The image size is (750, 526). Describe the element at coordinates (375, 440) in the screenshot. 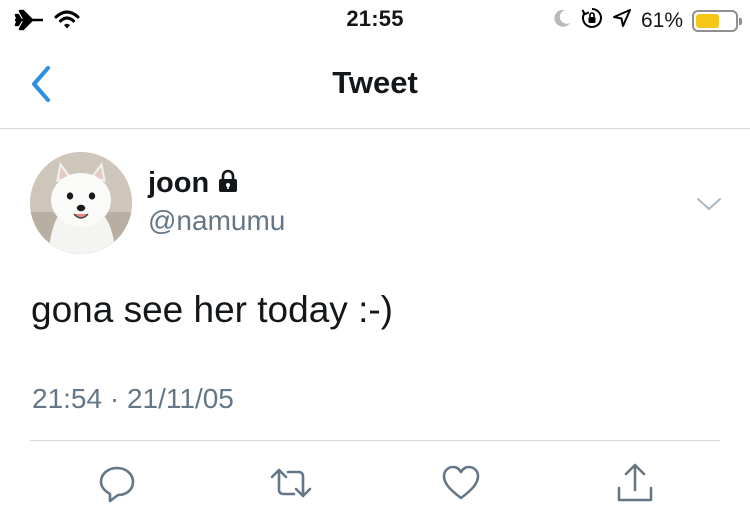

I see `divider` at that location.